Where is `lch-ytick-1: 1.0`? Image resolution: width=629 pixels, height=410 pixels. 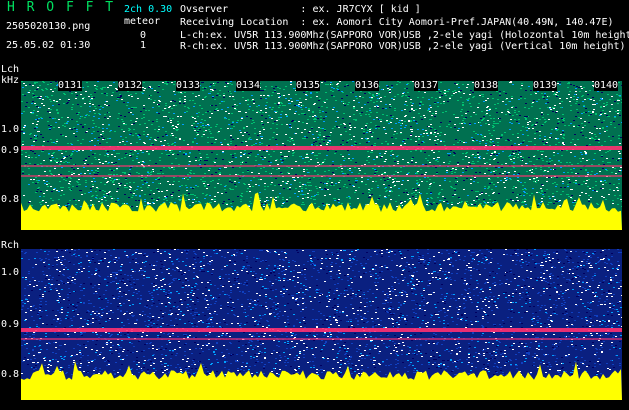
lch-ytick-1: 1.0 is located at coordinates (10, 129).